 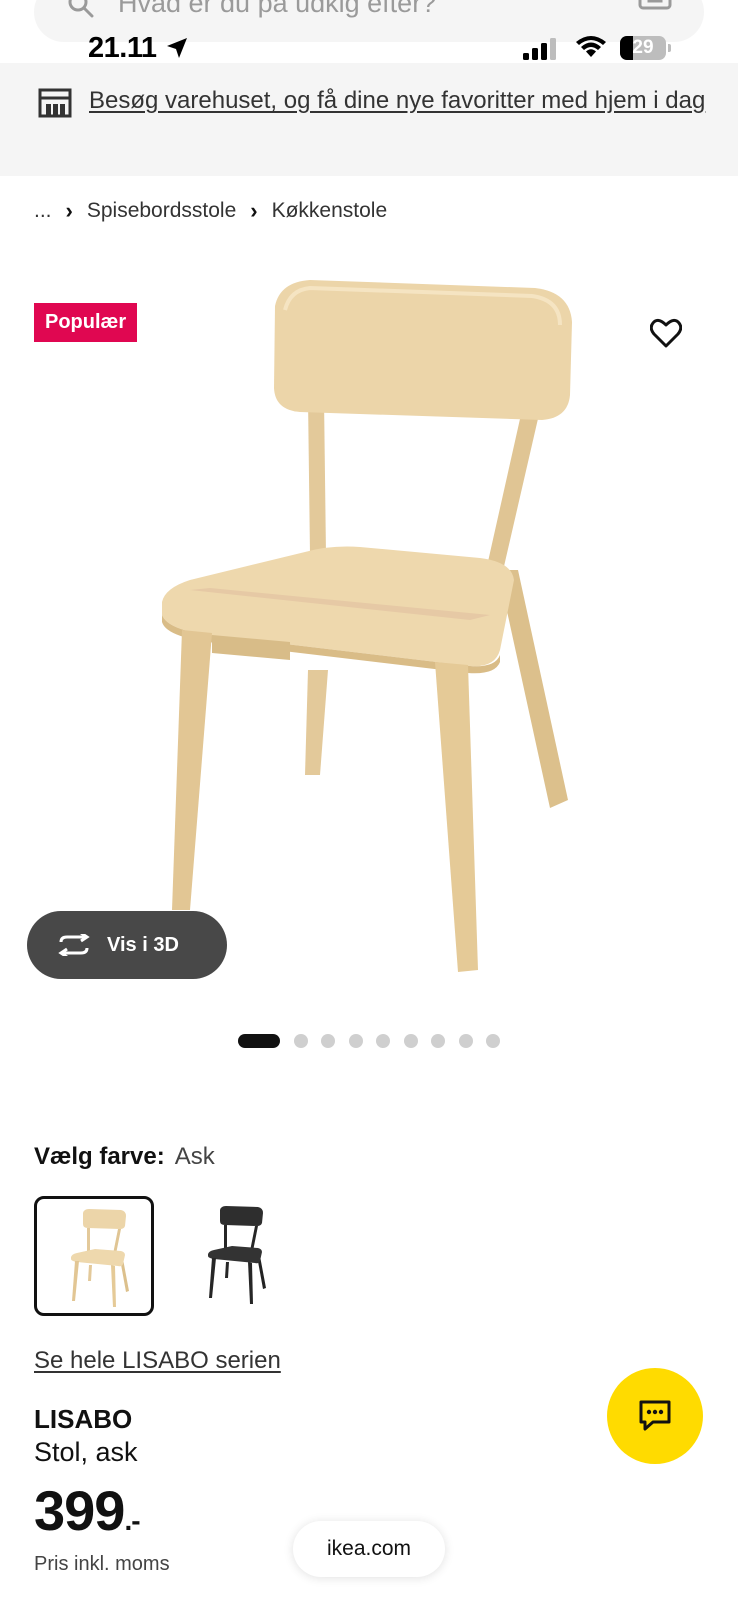 I want to click on image-carousel-dots, so click(x=376, y=1041).